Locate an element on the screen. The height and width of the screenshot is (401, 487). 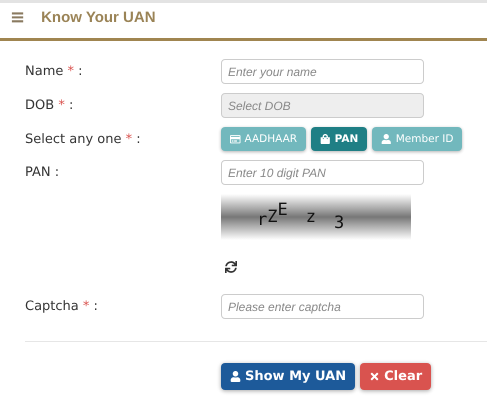
captcha-image: rZE z 3 is located at coordinates (316, 217).